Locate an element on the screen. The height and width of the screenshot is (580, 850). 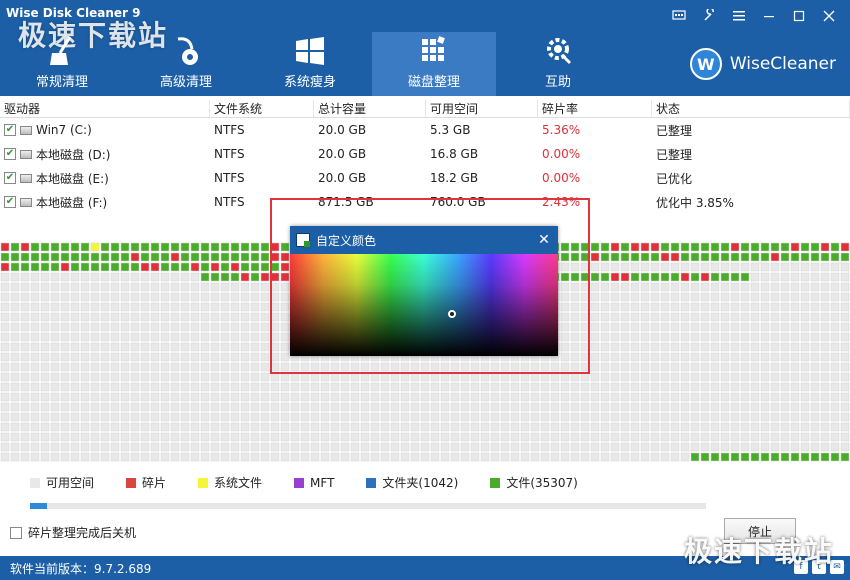
nav-item-advanced-clean: 高级清理 is located at coordinates (186, 64).